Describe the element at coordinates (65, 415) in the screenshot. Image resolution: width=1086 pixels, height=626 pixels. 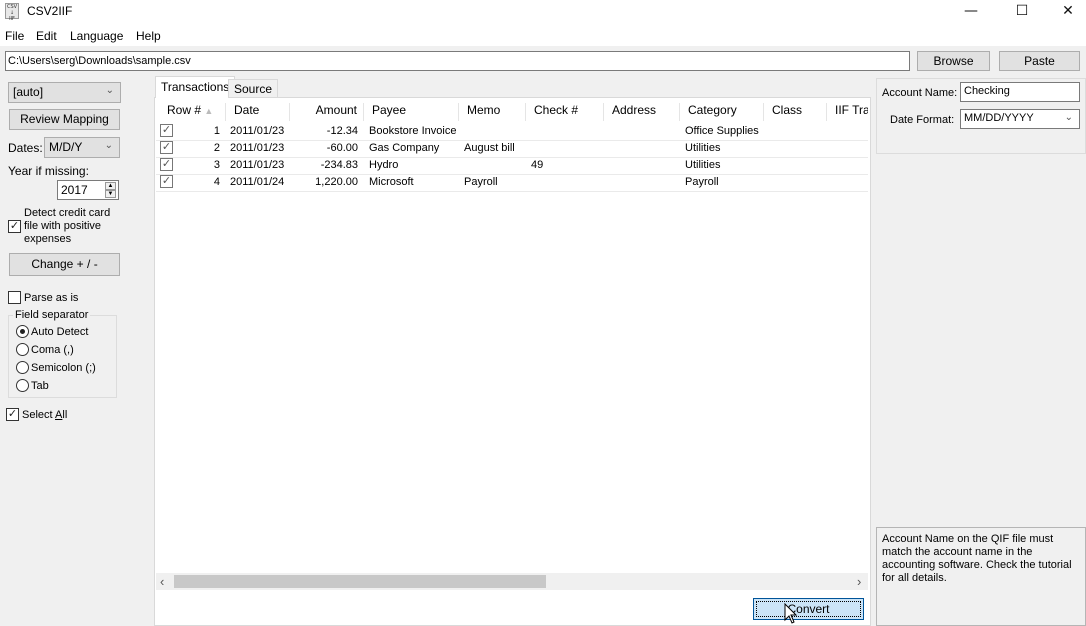
I see `select-all-text-end: ll` at that location.